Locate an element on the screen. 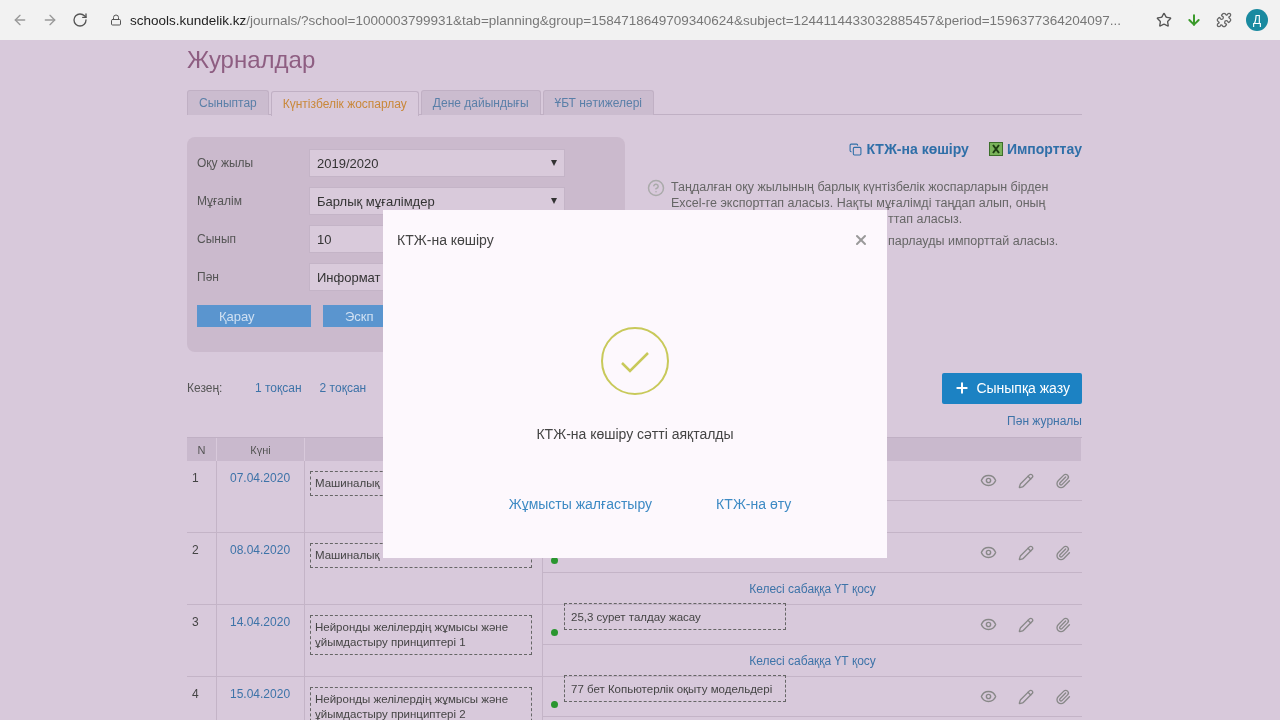 The width and height of the screenshot is (1280, 720). page-title: Журналдар is located at coordinates (252, 60).